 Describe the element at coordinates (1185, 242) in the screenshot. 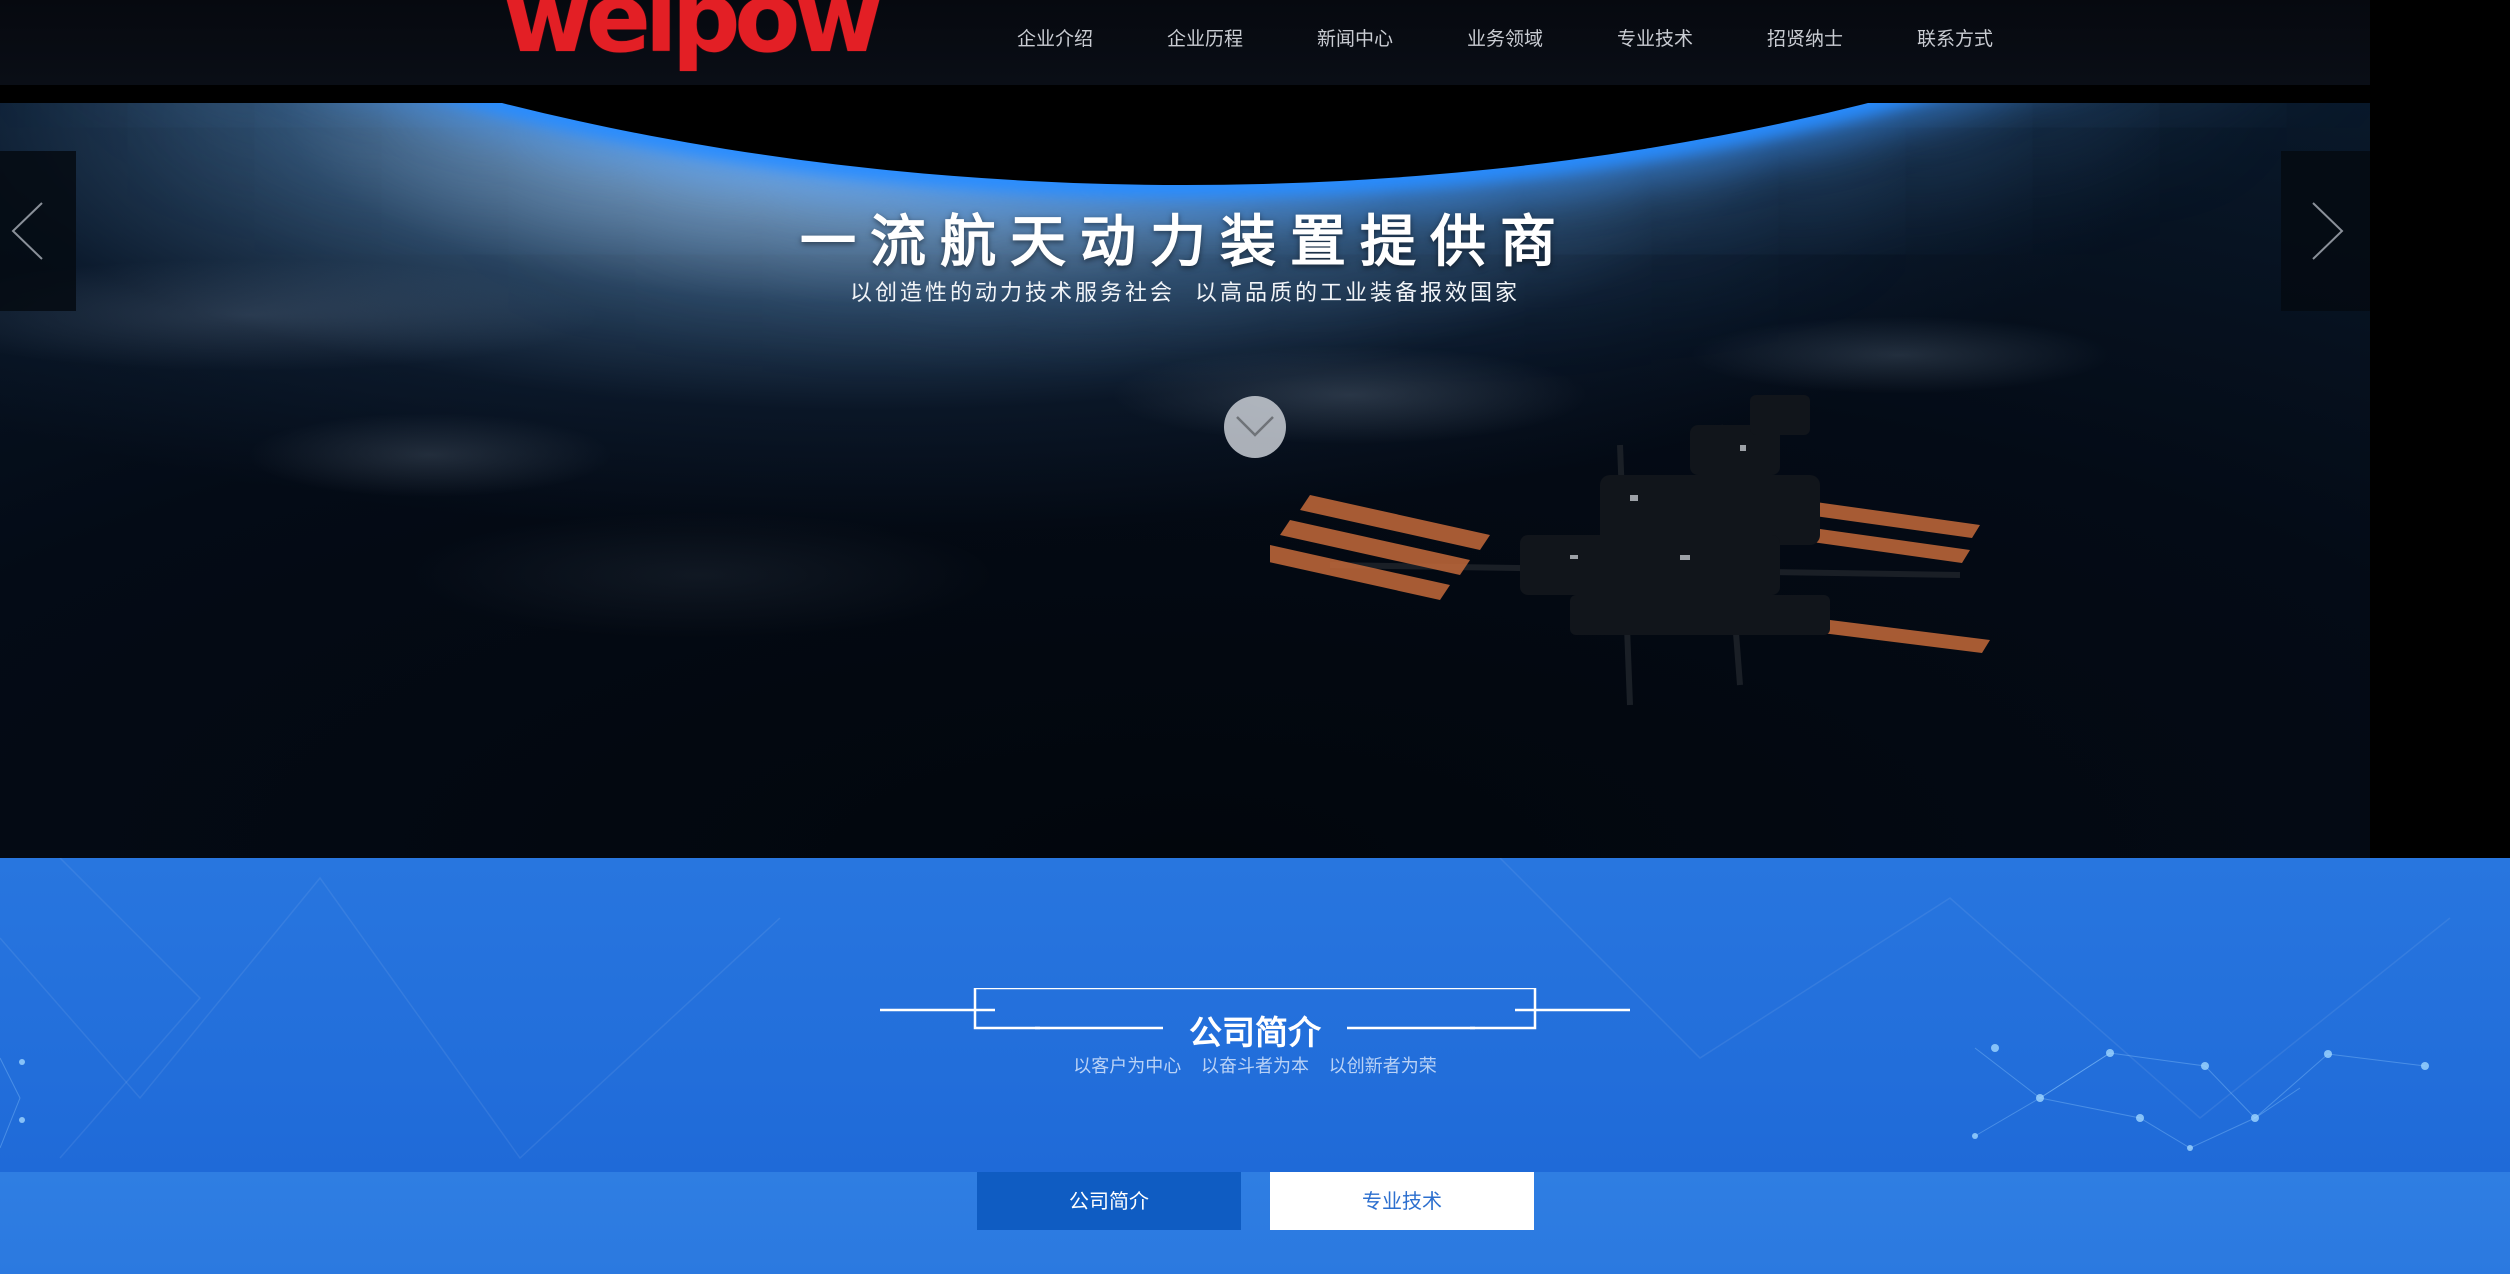

I see `hero-title: 一流航天动力装置提供商` at that location.